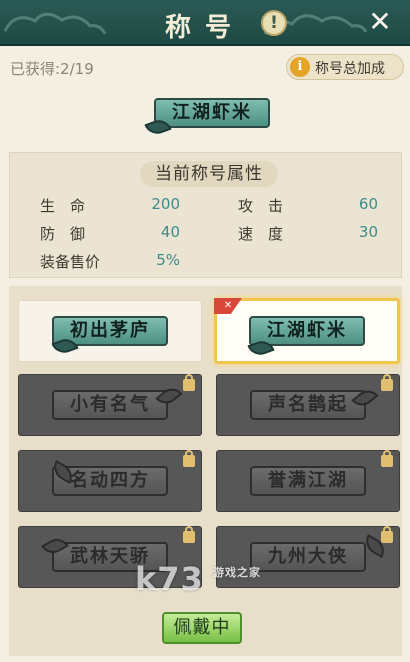 The width and height of the screenshot is (410, 662). I want to click on title-banner: 声名鹊起, so click(308, 405).